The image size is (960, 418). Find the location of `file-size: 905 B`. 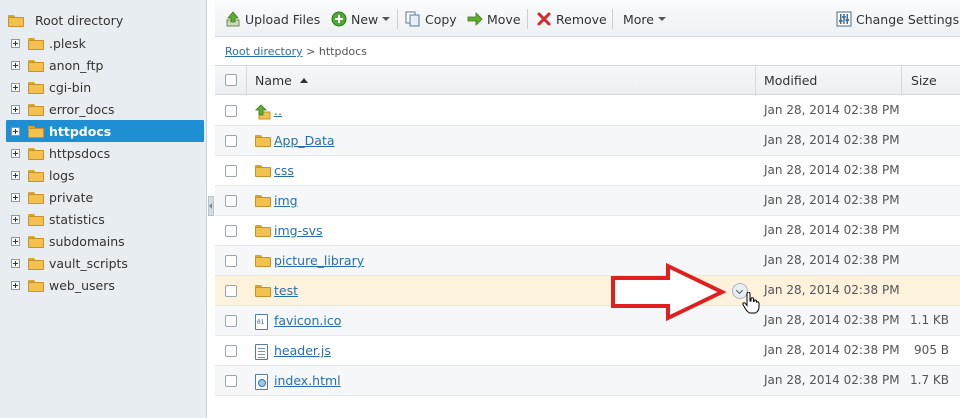

file-size: 905 B is located at coordinates (931, 350).